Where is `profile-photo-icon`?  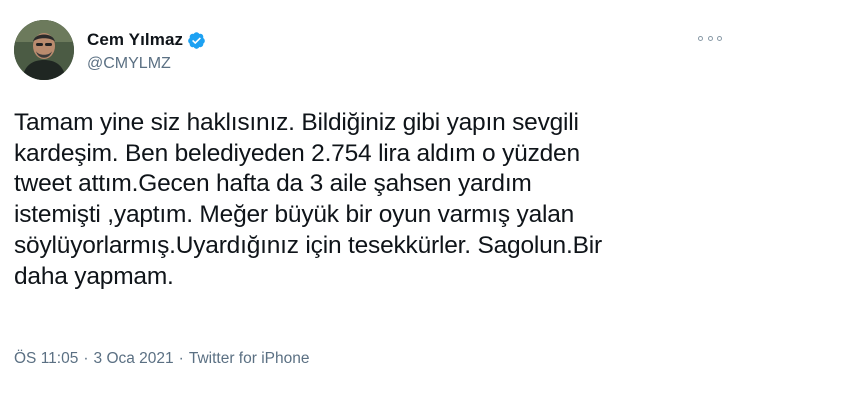 profile-photo-icon is located at coordinates (44, 50).